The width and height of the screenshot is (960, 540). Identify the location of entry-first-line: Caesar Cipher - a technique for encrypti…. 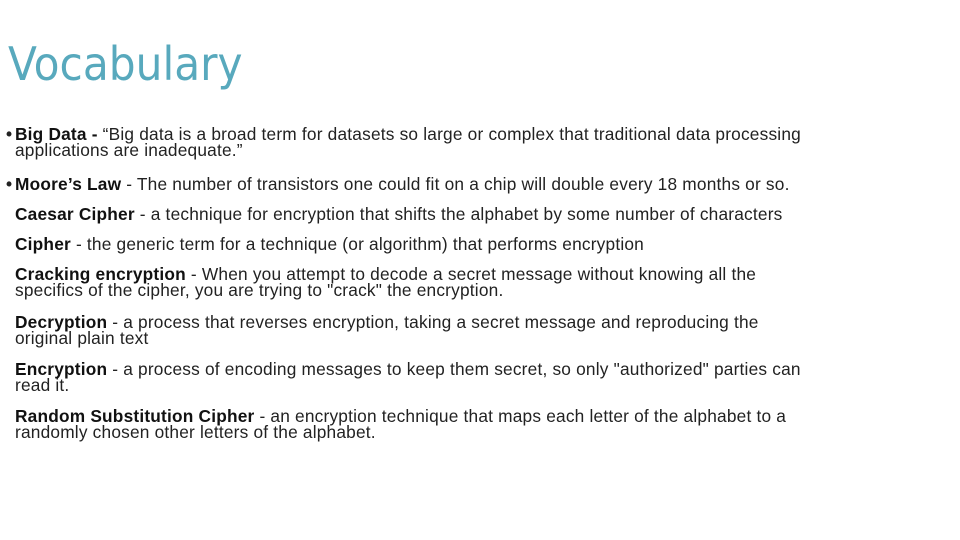
(394, 214).